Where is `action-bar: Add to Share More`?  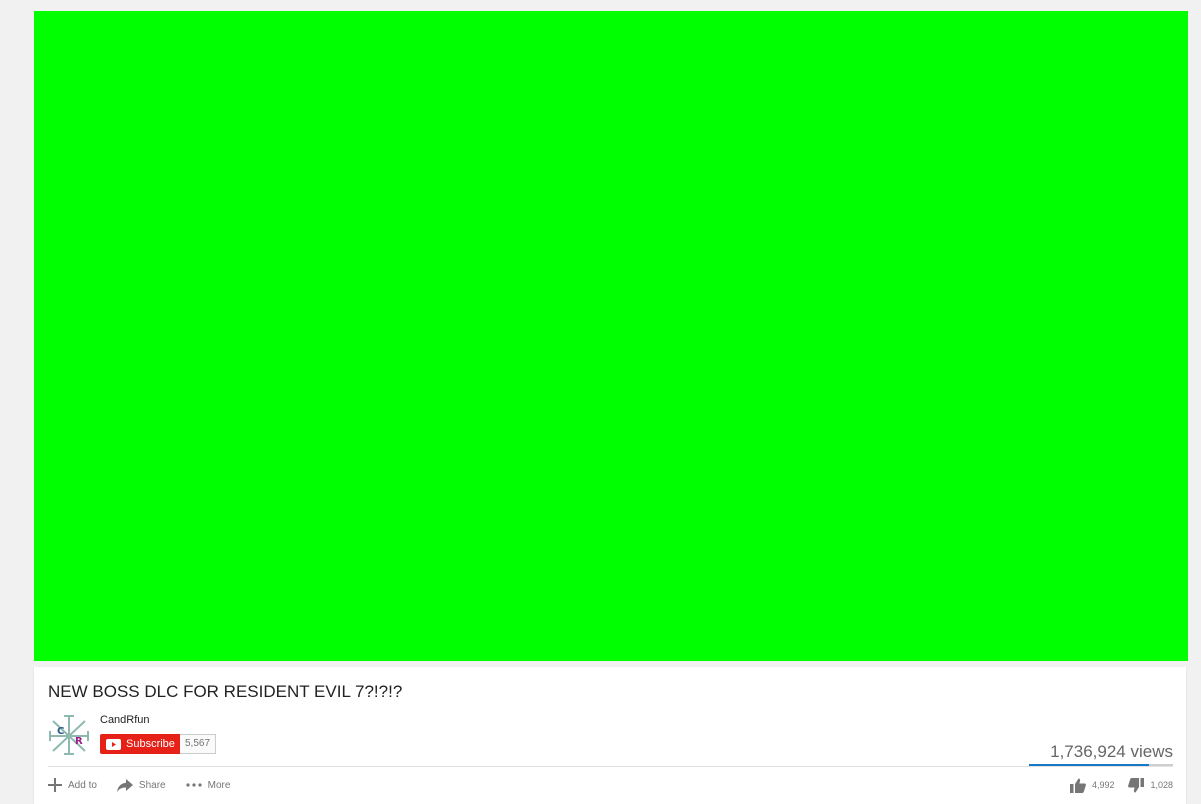 action-bar: Add to Share More is located at coordinates (149, 785).